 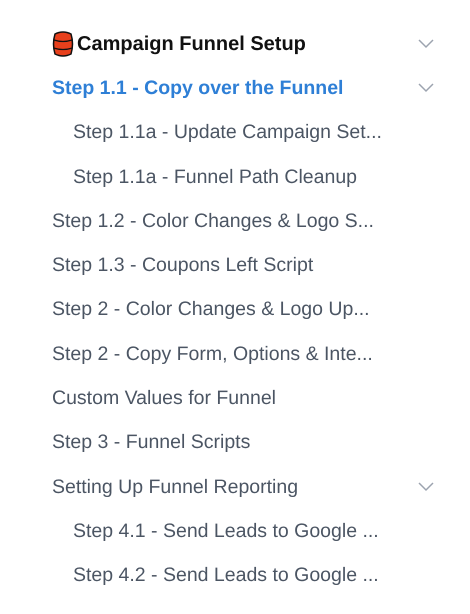 What do you see at coordinates (215, 177) in the screenshot?
I see `nav-subitem: Step 1.1a - Funnel Path Cleanup` at bounding box center [215, 177].